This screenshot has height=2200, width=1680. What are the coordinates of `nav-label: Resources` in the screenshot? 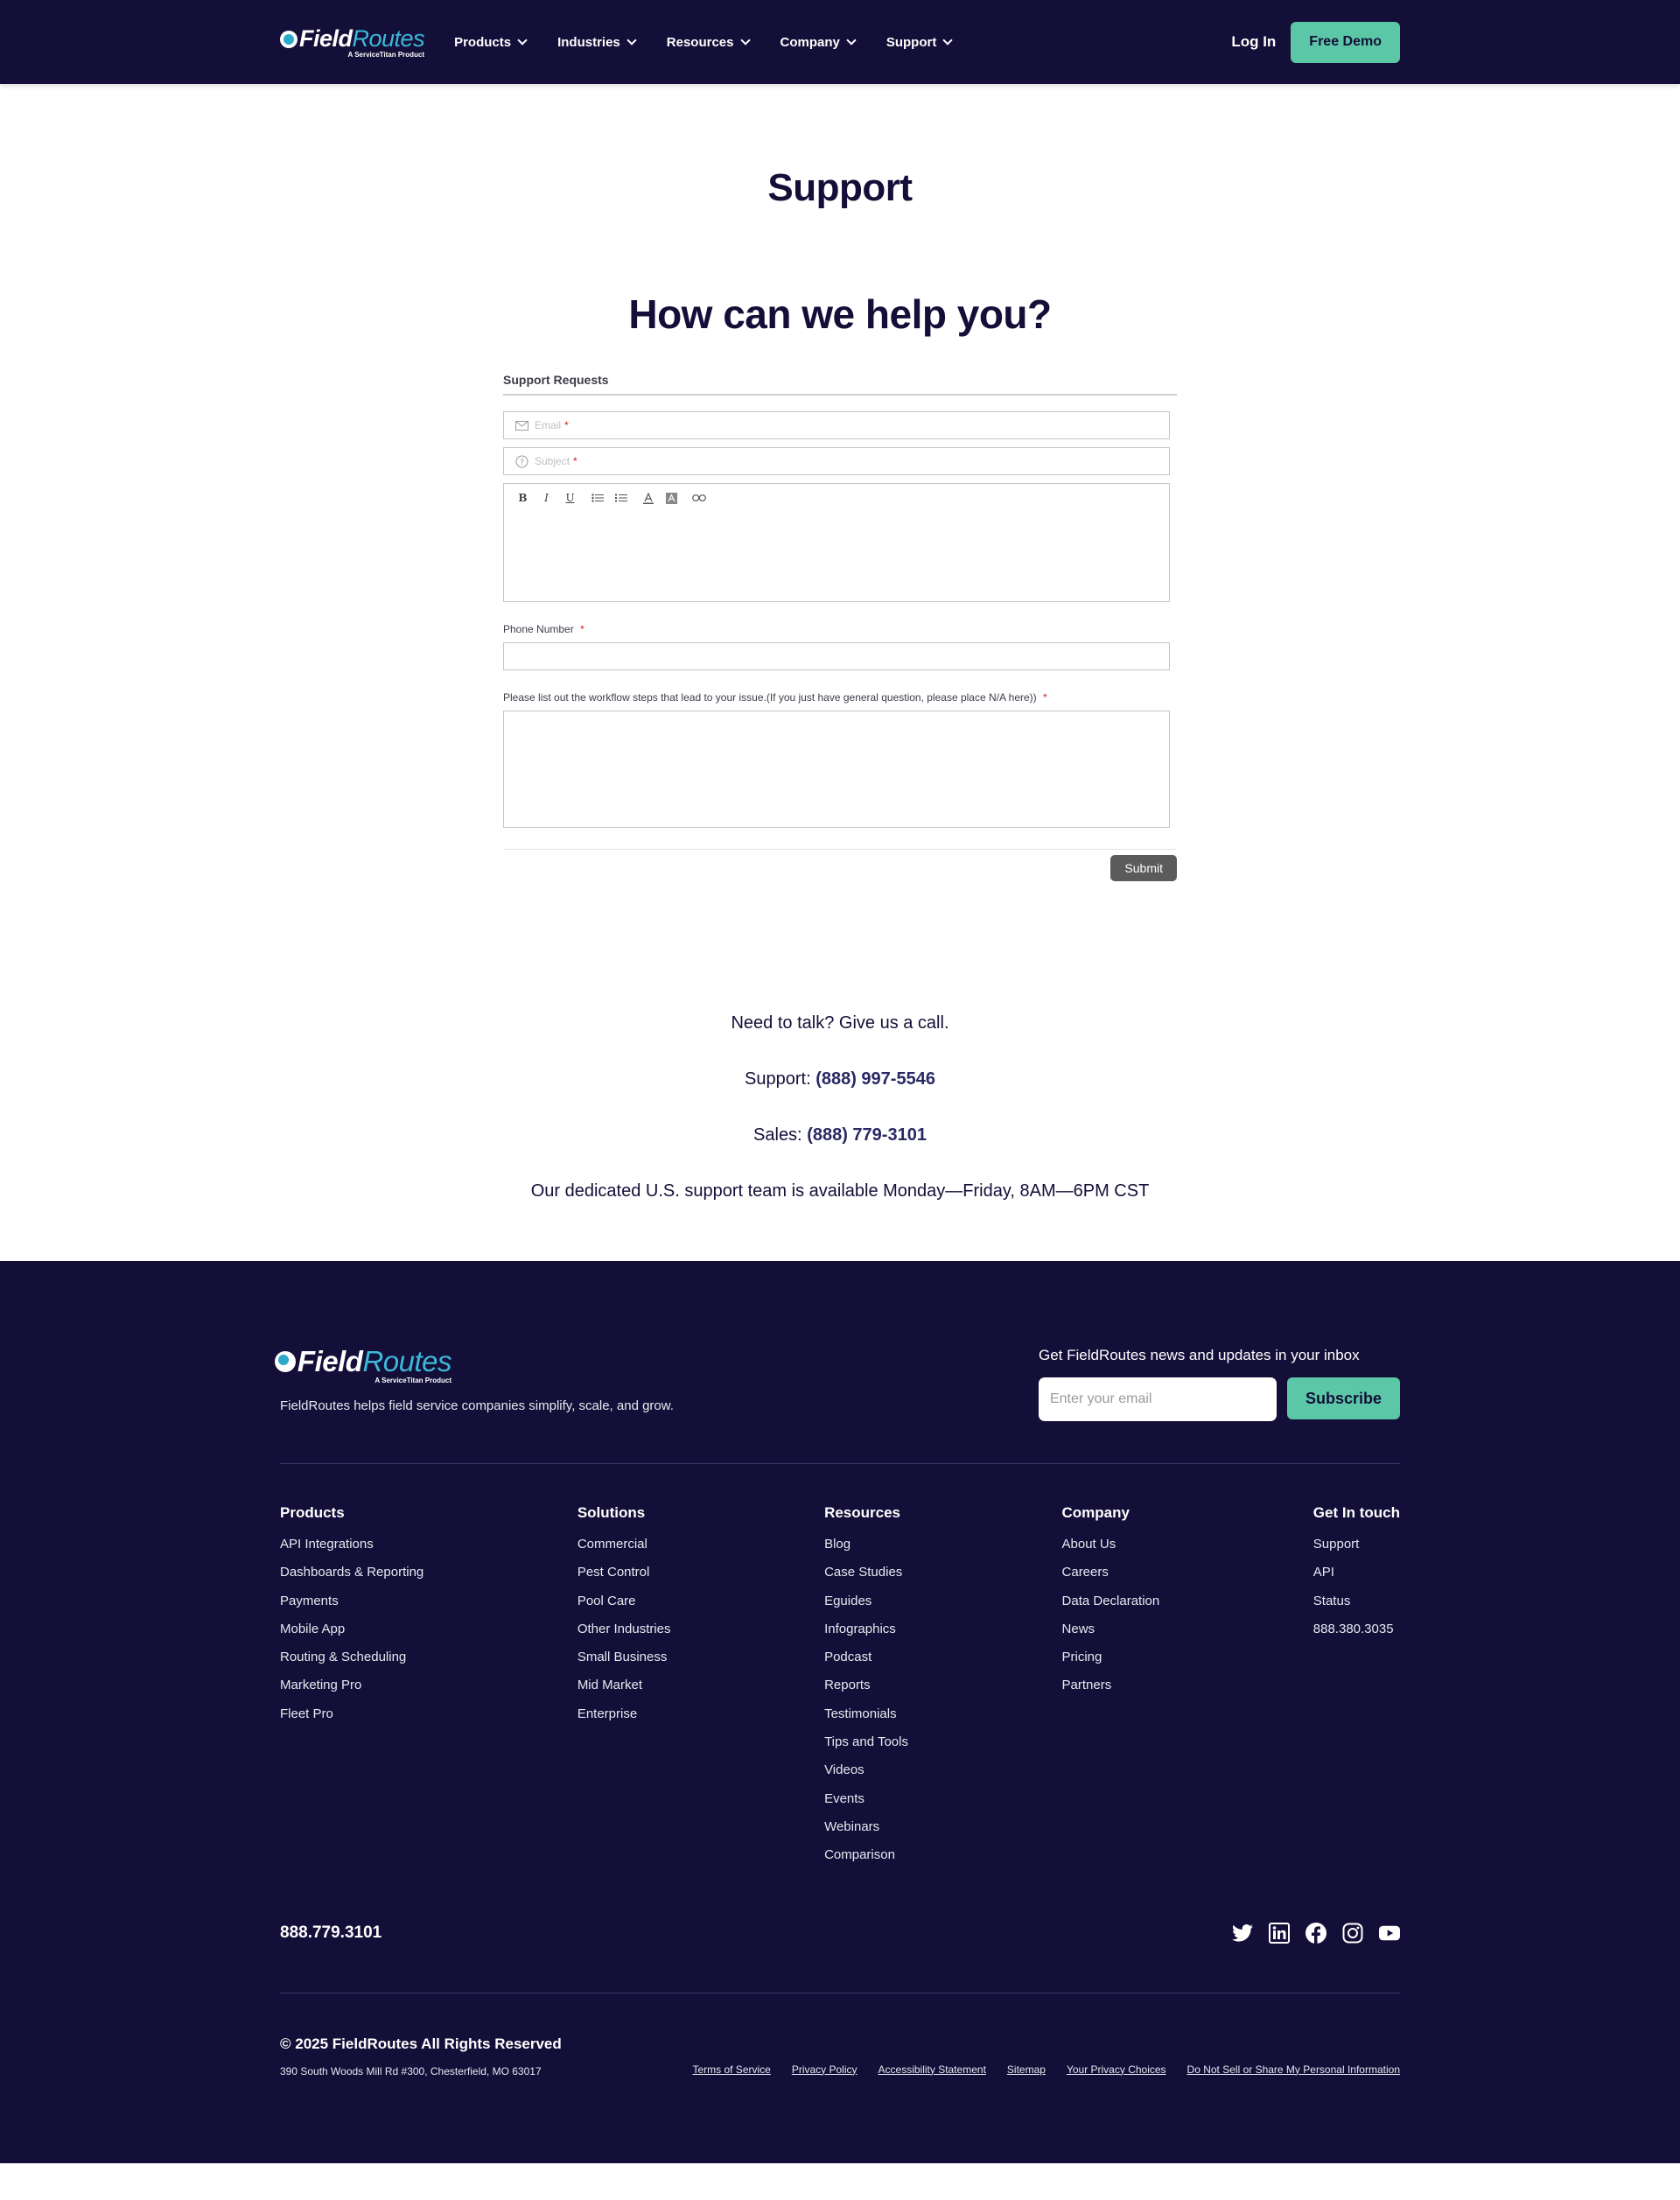 It's located at (700, 42).